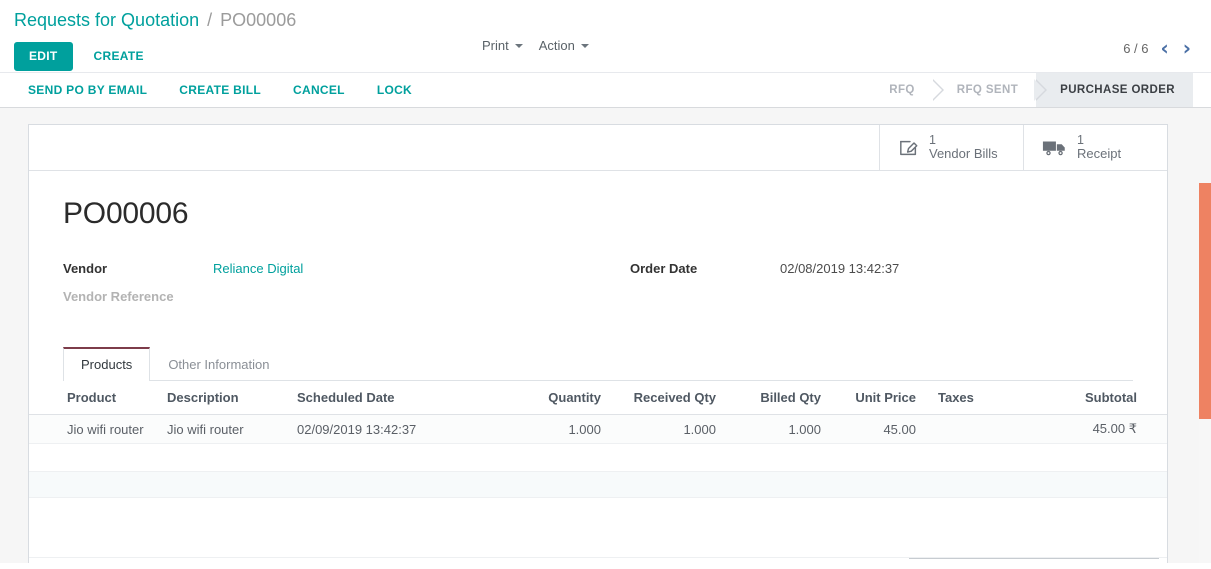 The image size is (1211, 569). What do you see at coordinates (612, 56) in the screenshot?
I see `record-action-buttons: EDIT CREATE` at bounding box center [612, 56].